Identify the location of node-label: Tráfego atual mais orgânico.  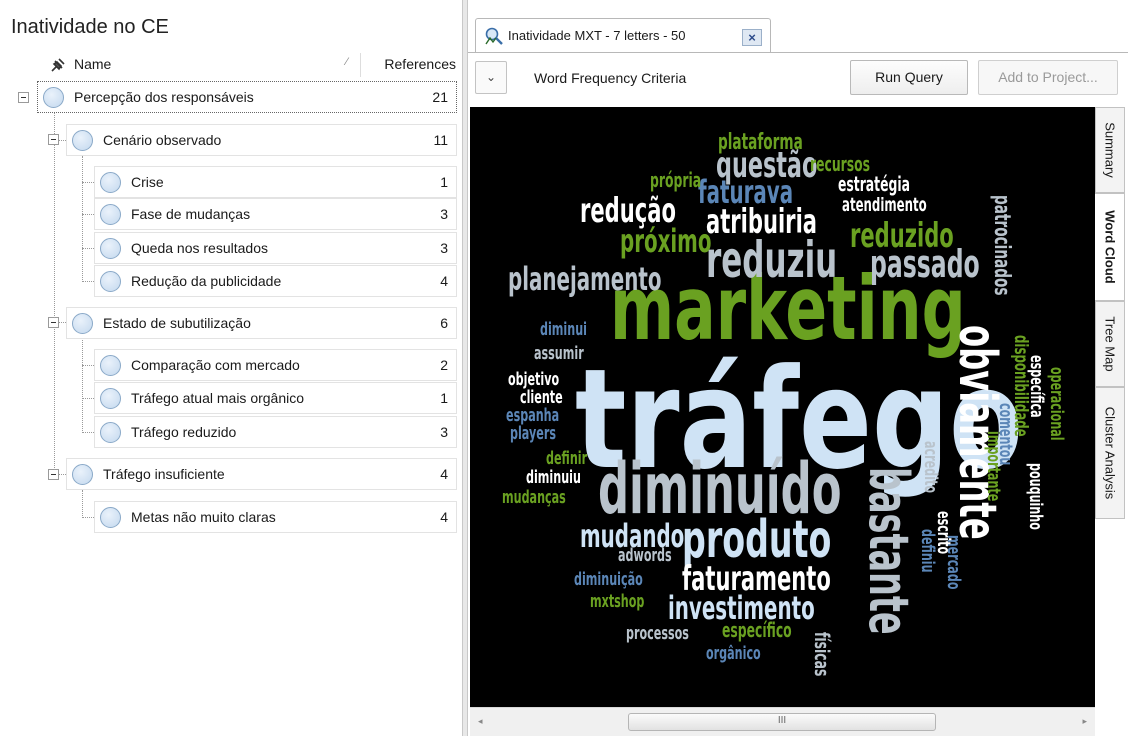
(218, 398).